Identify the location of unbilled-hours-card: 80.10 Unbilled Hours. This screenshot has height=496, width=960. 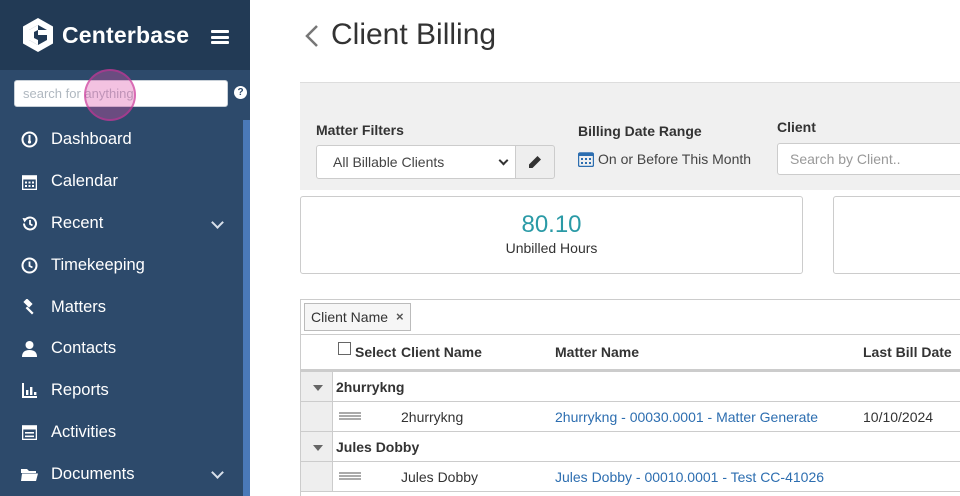
(551, 235).